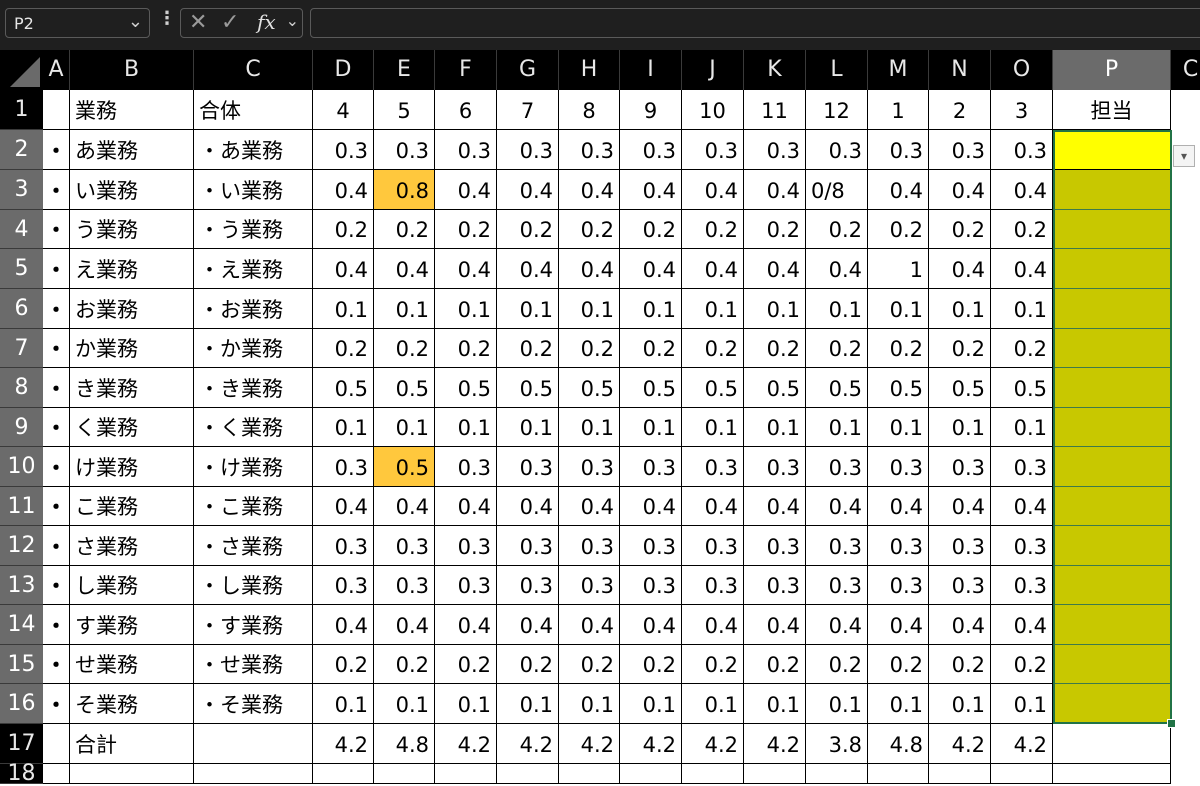 The height and width of the screenshot is (786, 1200). What do you see at coordinates (132, 150) in the screenshot?
I see `cell-B2: あ業務` at bounding box center [132, 150].